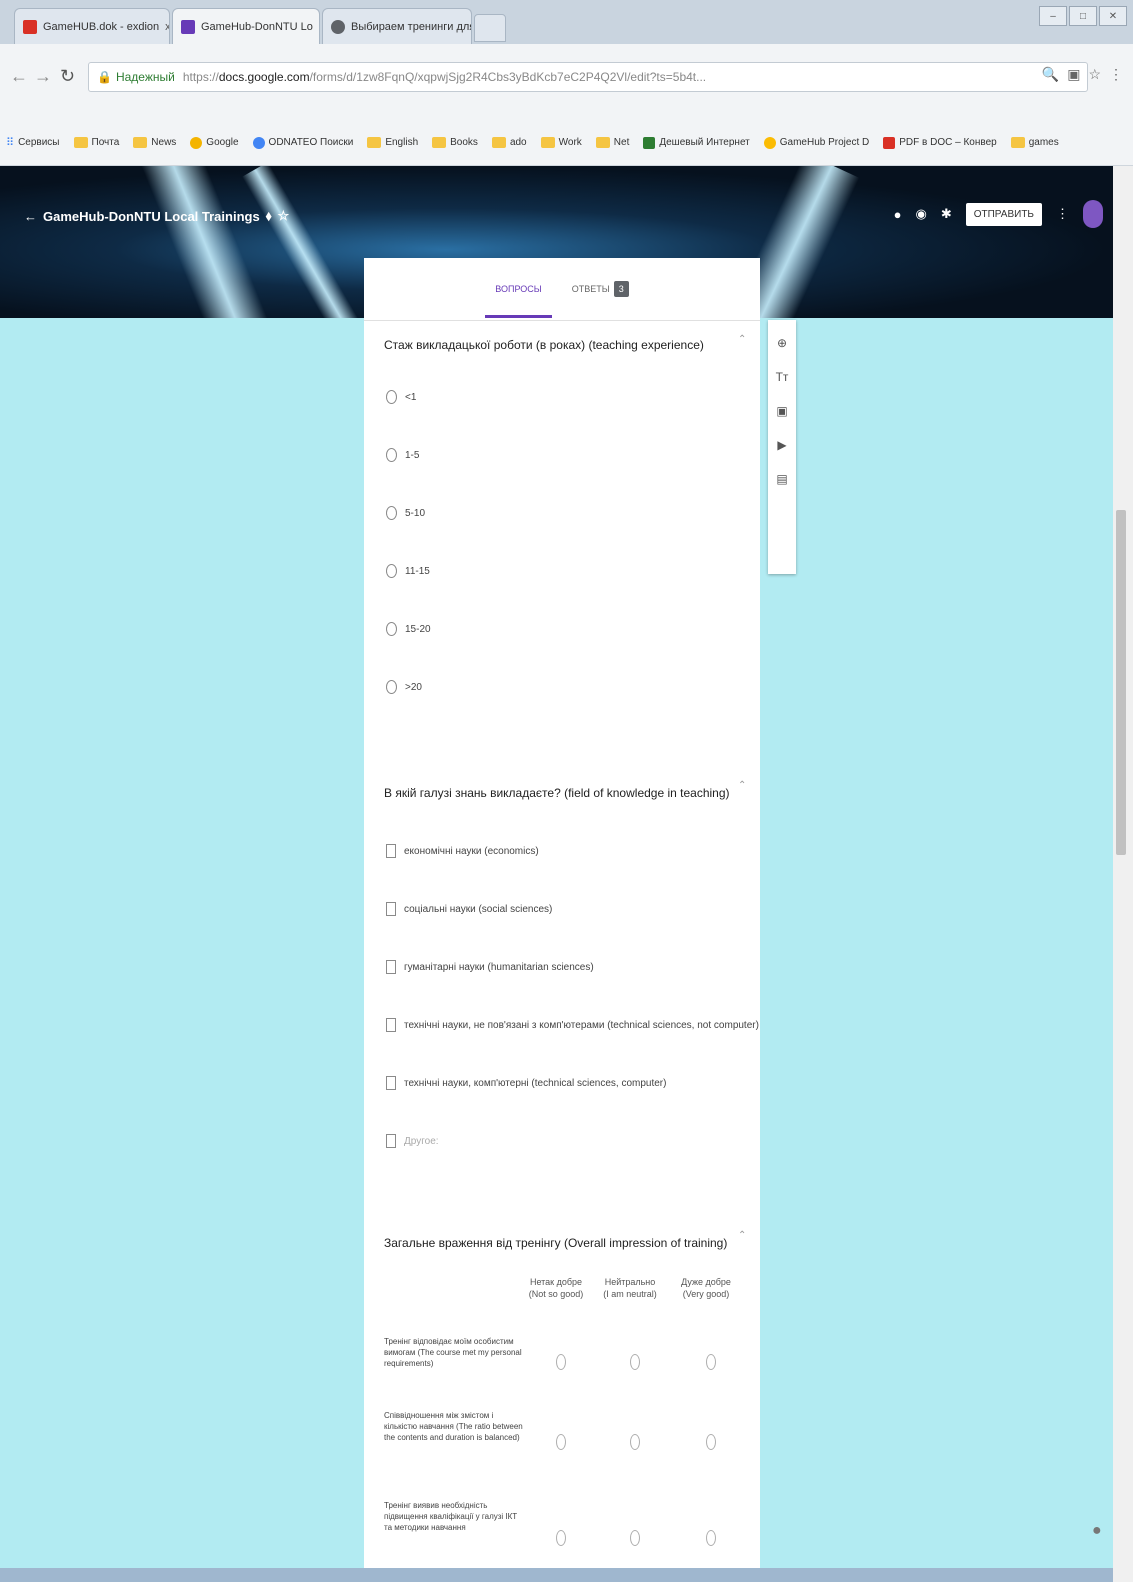 The image size is (1133, 1582). What do you see at coordinates (67, 76) in the screenshot?
I see `reload-icon: ↻` at bounding box center [67, 76].